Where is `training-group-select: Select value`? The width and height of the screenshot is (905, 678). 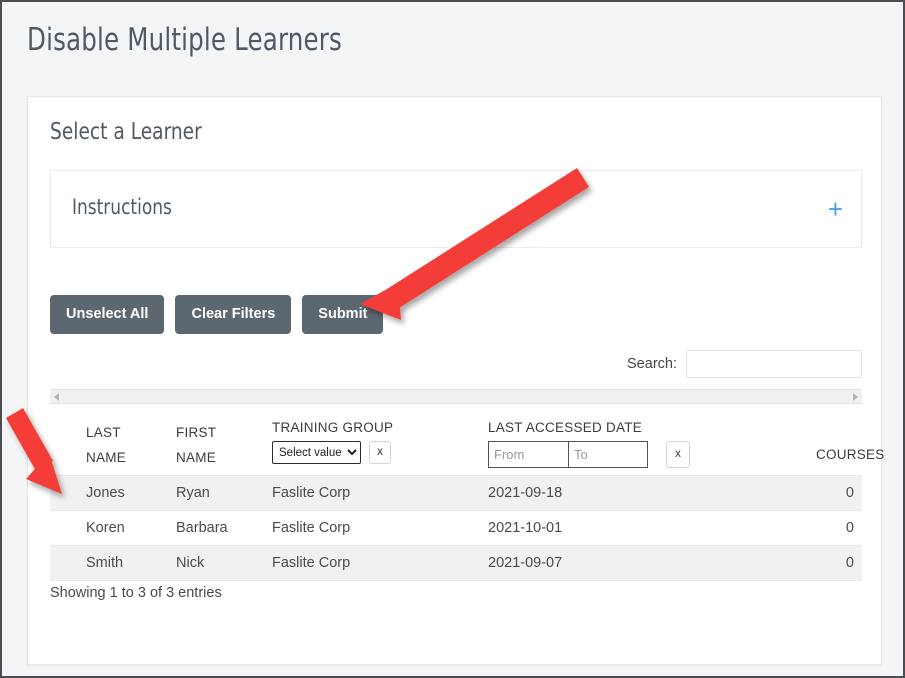
training-group-select: Select value is located at coordinates (316, 452).